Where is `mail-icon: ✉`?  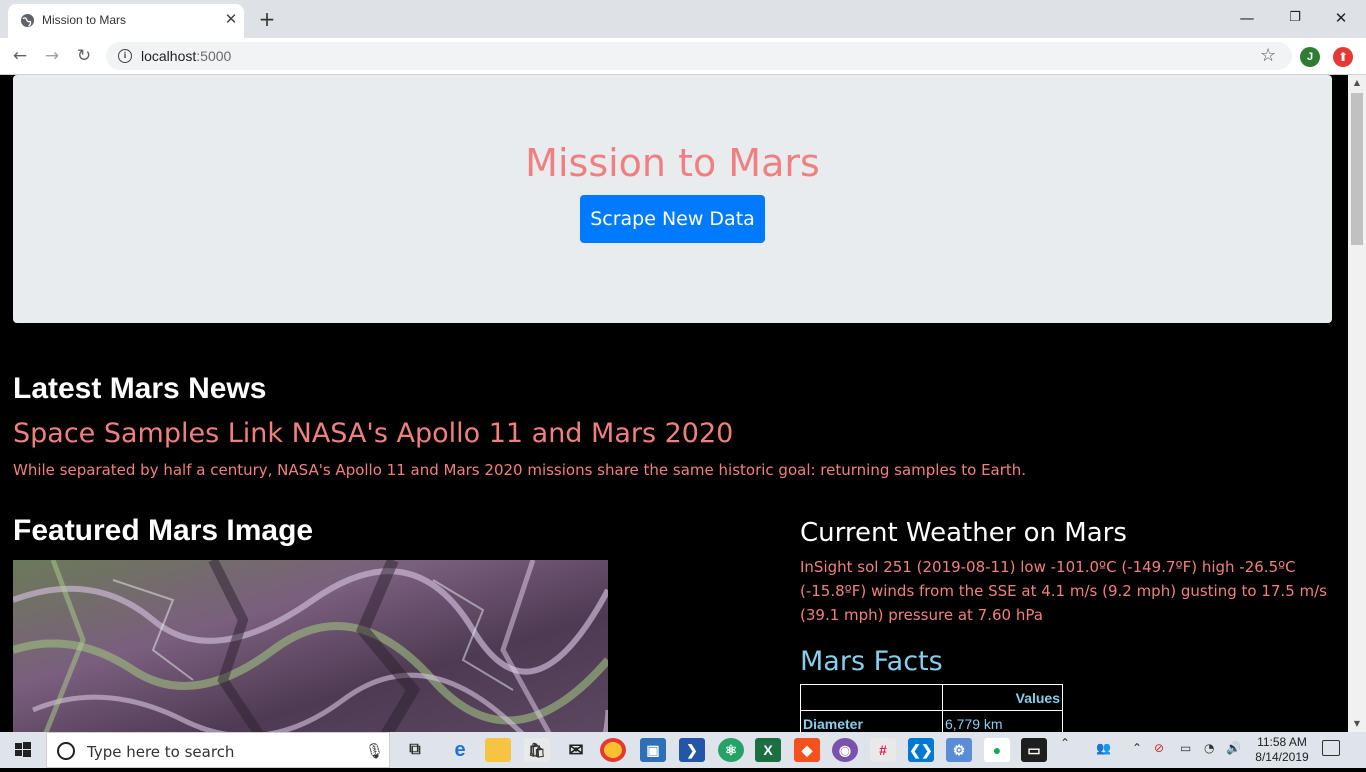
mail-icon: ✉ is located at coordinates (576, 750).